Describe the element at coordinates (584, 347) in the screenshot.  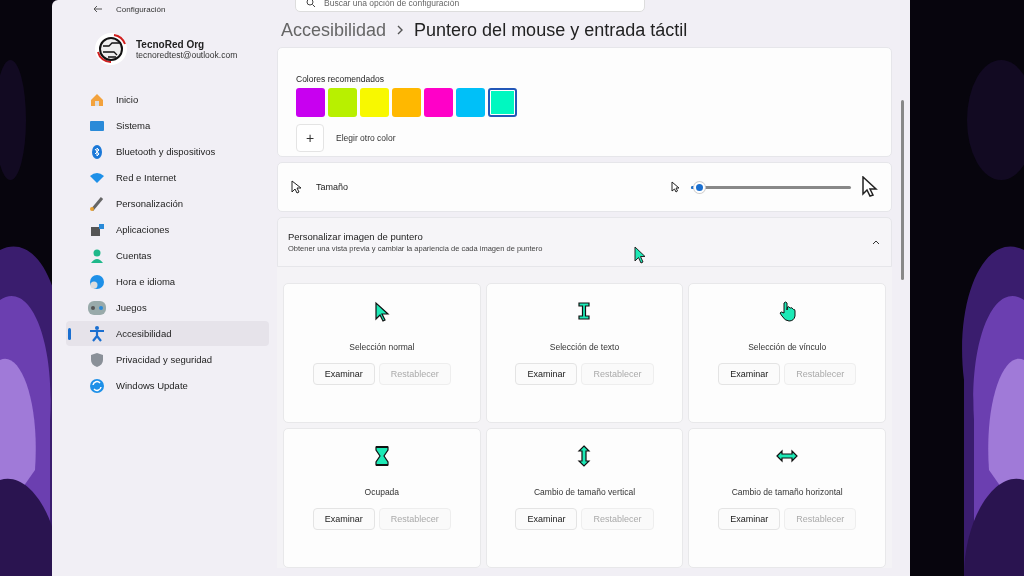
I see `pointer-label: Selección de texto` at that location.